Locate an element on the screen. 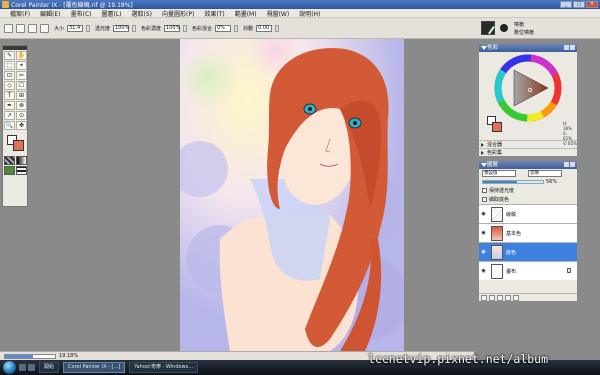 The width and height of the screenshot is (600, 375). quick-launch-browser-icon is located at coordinates (31, 367).